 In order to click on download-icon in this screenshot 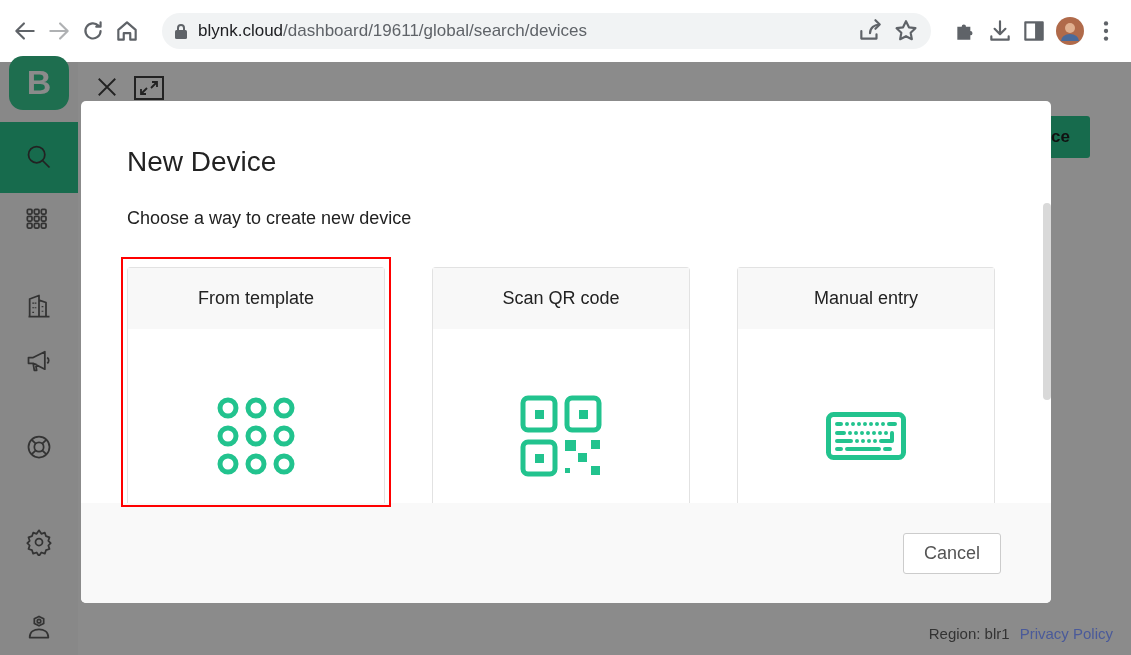, I will do `click(1000, 31)`.